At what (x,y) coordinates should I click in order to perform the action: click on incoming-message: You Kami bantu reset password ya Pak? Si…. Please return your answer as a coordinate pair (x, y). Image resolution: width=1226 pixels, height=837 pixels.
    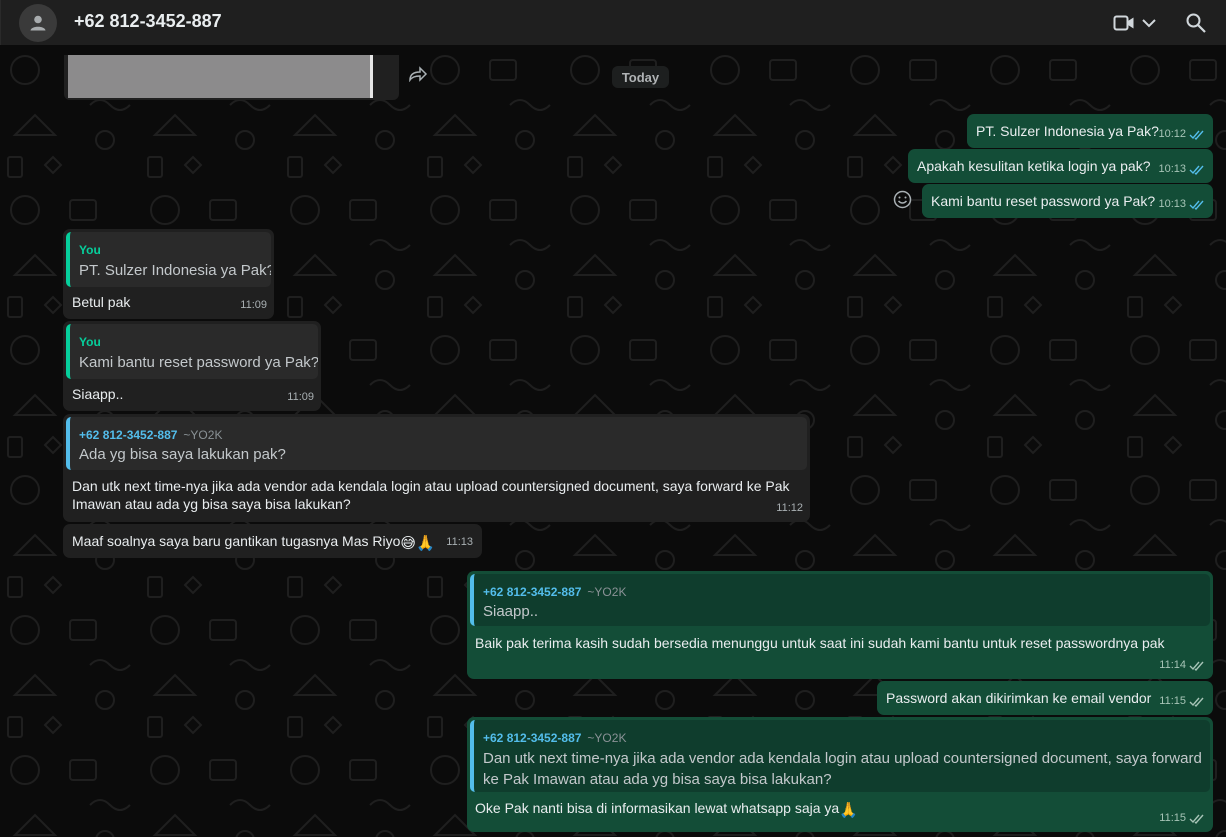
    Looking at the image, I should click on (192, 366).